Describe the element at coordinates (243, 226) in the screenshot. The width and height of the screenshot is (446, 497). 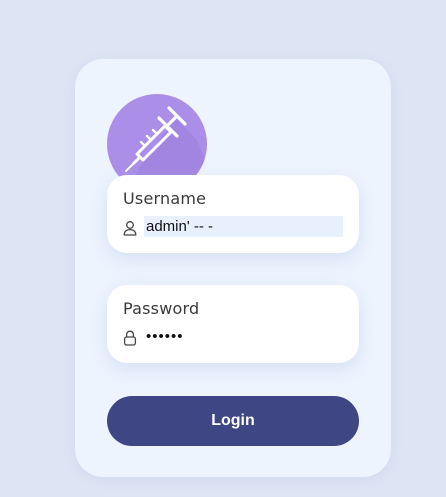
I see `username-input` at that location.